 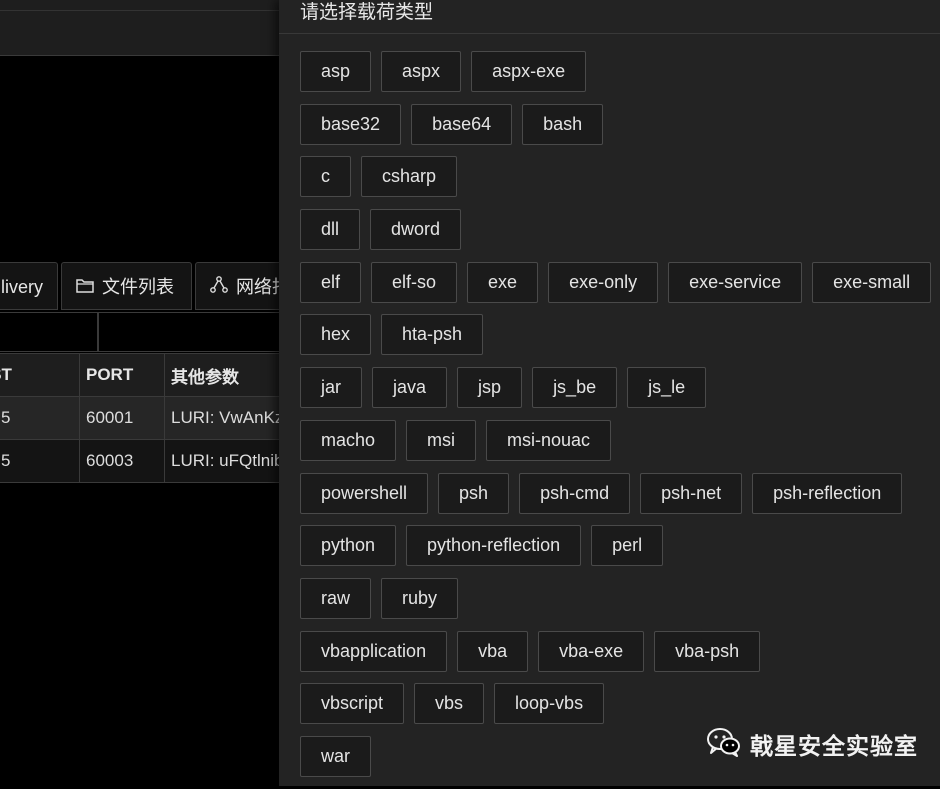 What do you see at coordinates (351, 124) in the screenshot?
I see `payload-option-button: base32` at bounding box center [351, 124].